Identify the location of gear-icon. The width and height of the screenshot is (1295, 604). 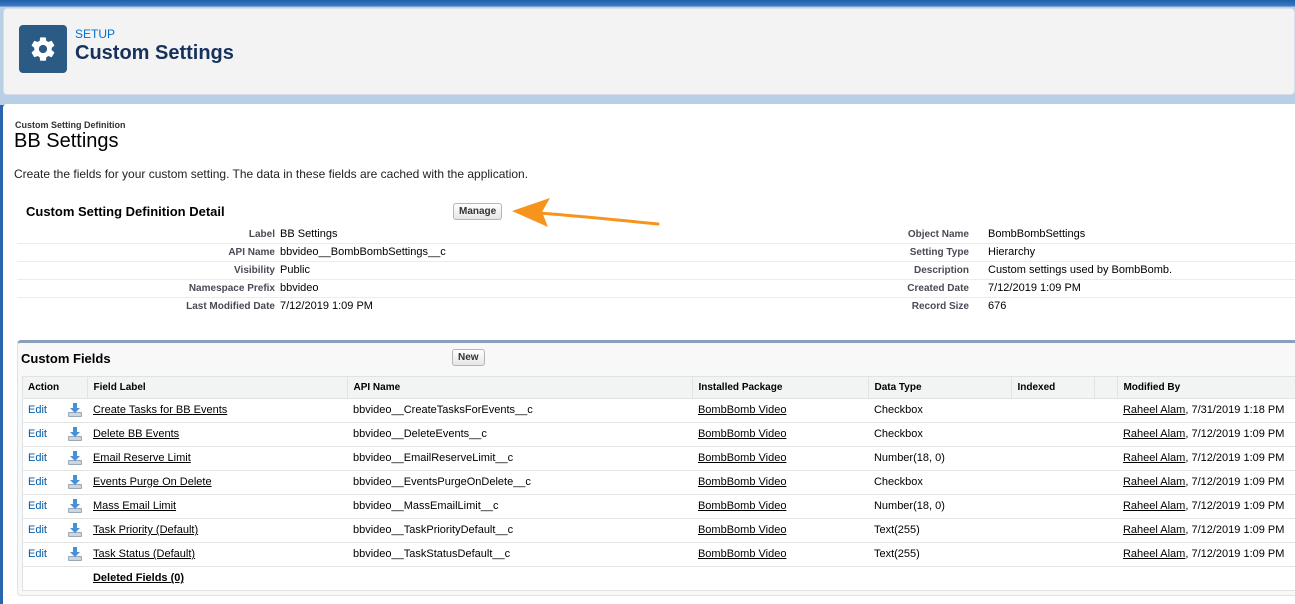
(43, 49).